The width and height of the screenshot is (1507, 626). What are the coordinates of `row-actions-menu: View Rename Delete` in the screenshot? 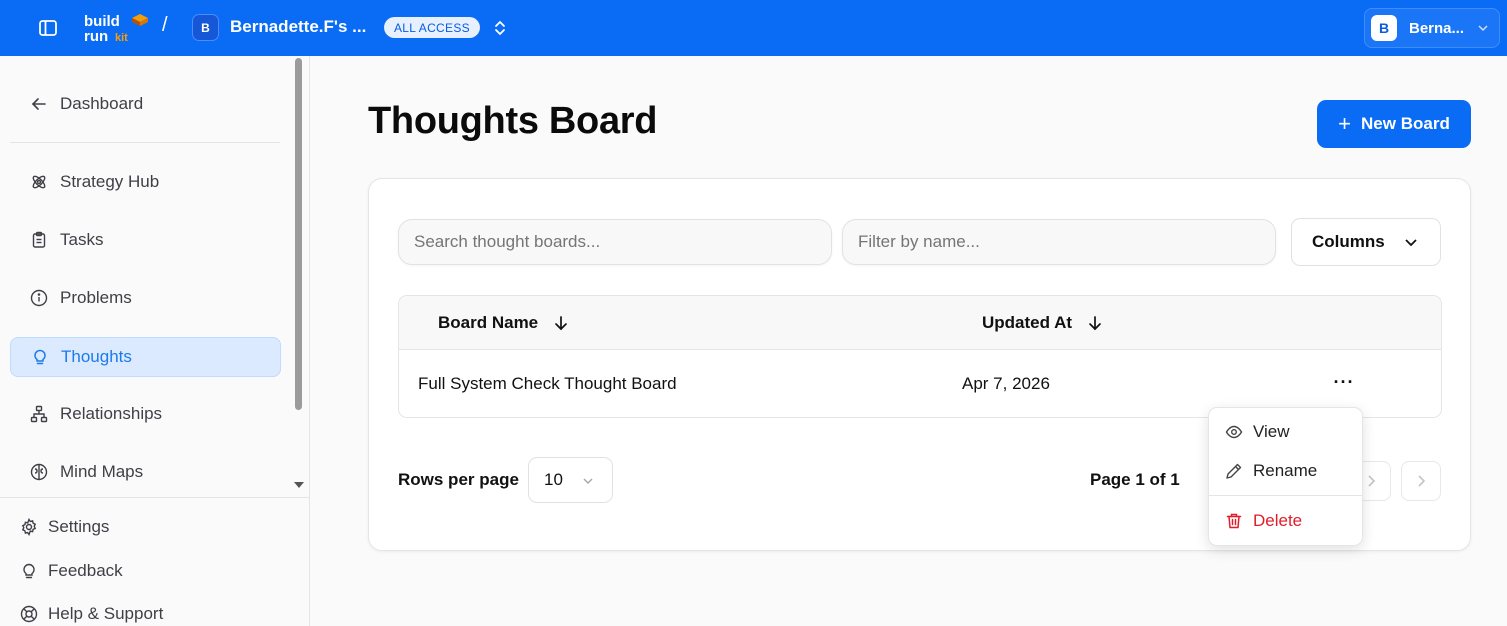 It's located at (1285, 476).